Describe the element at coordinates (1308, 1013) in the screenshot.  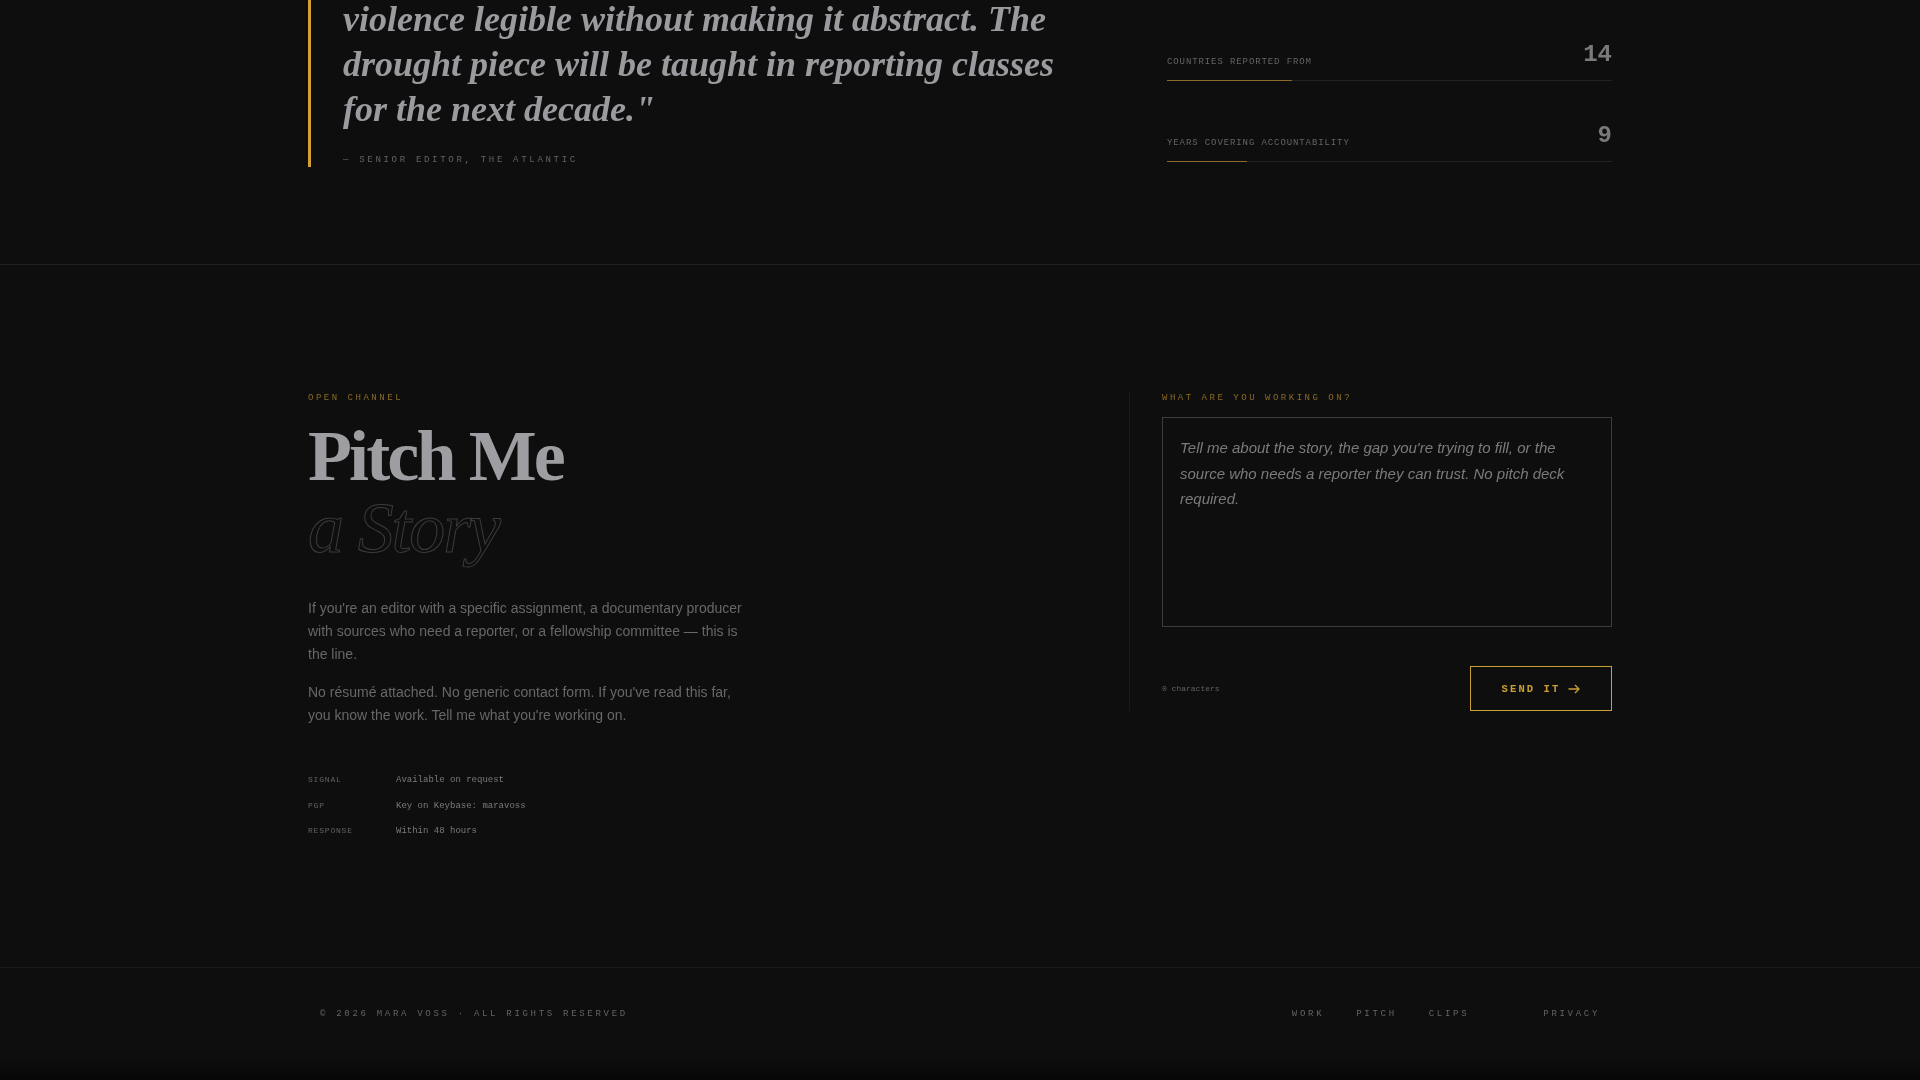
I see `footer-link: WORK` at that location.